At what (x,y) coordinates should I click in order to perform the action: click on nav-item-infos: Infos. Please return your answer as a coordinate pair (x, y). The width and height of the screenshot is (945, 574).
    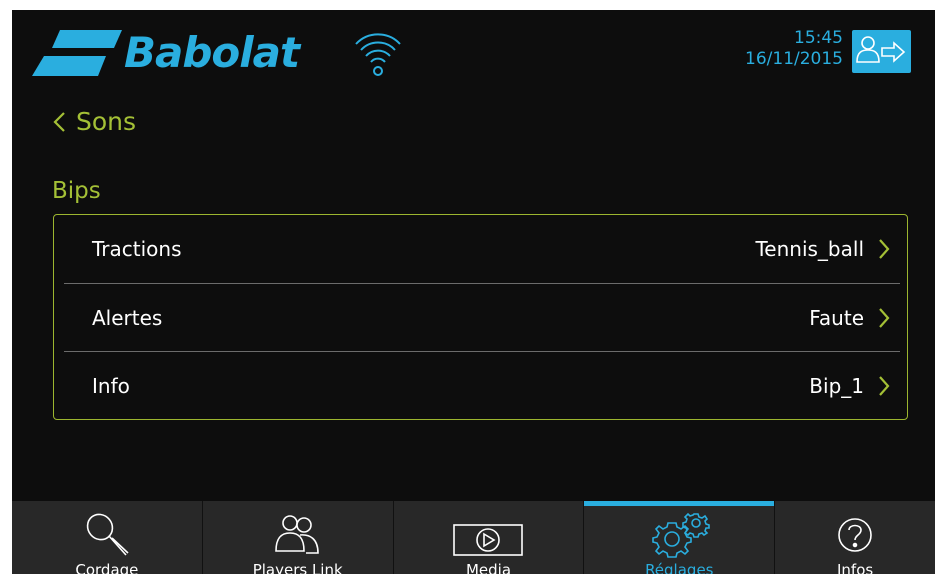
    Looking at the image, I should click on (855, 537).